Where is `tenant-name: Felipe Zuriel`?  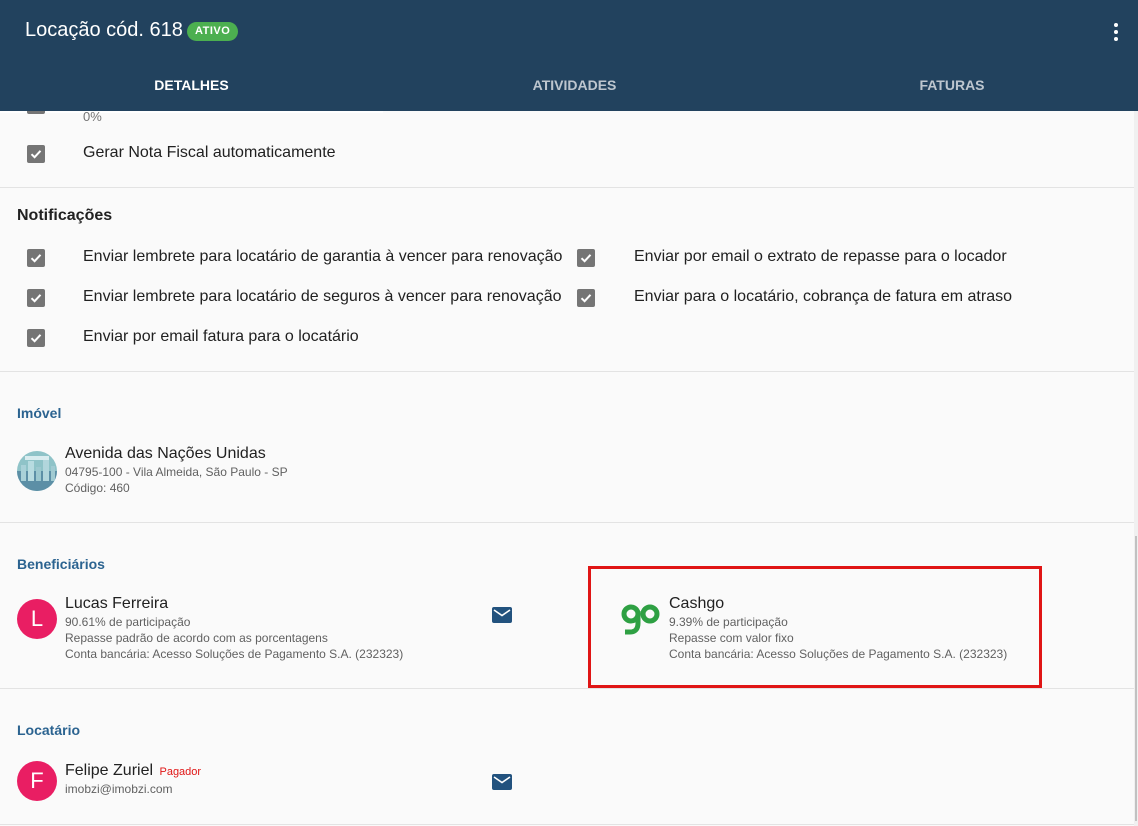
tenant-name: Felipe Zuriel is located at coordinates (109, 770).